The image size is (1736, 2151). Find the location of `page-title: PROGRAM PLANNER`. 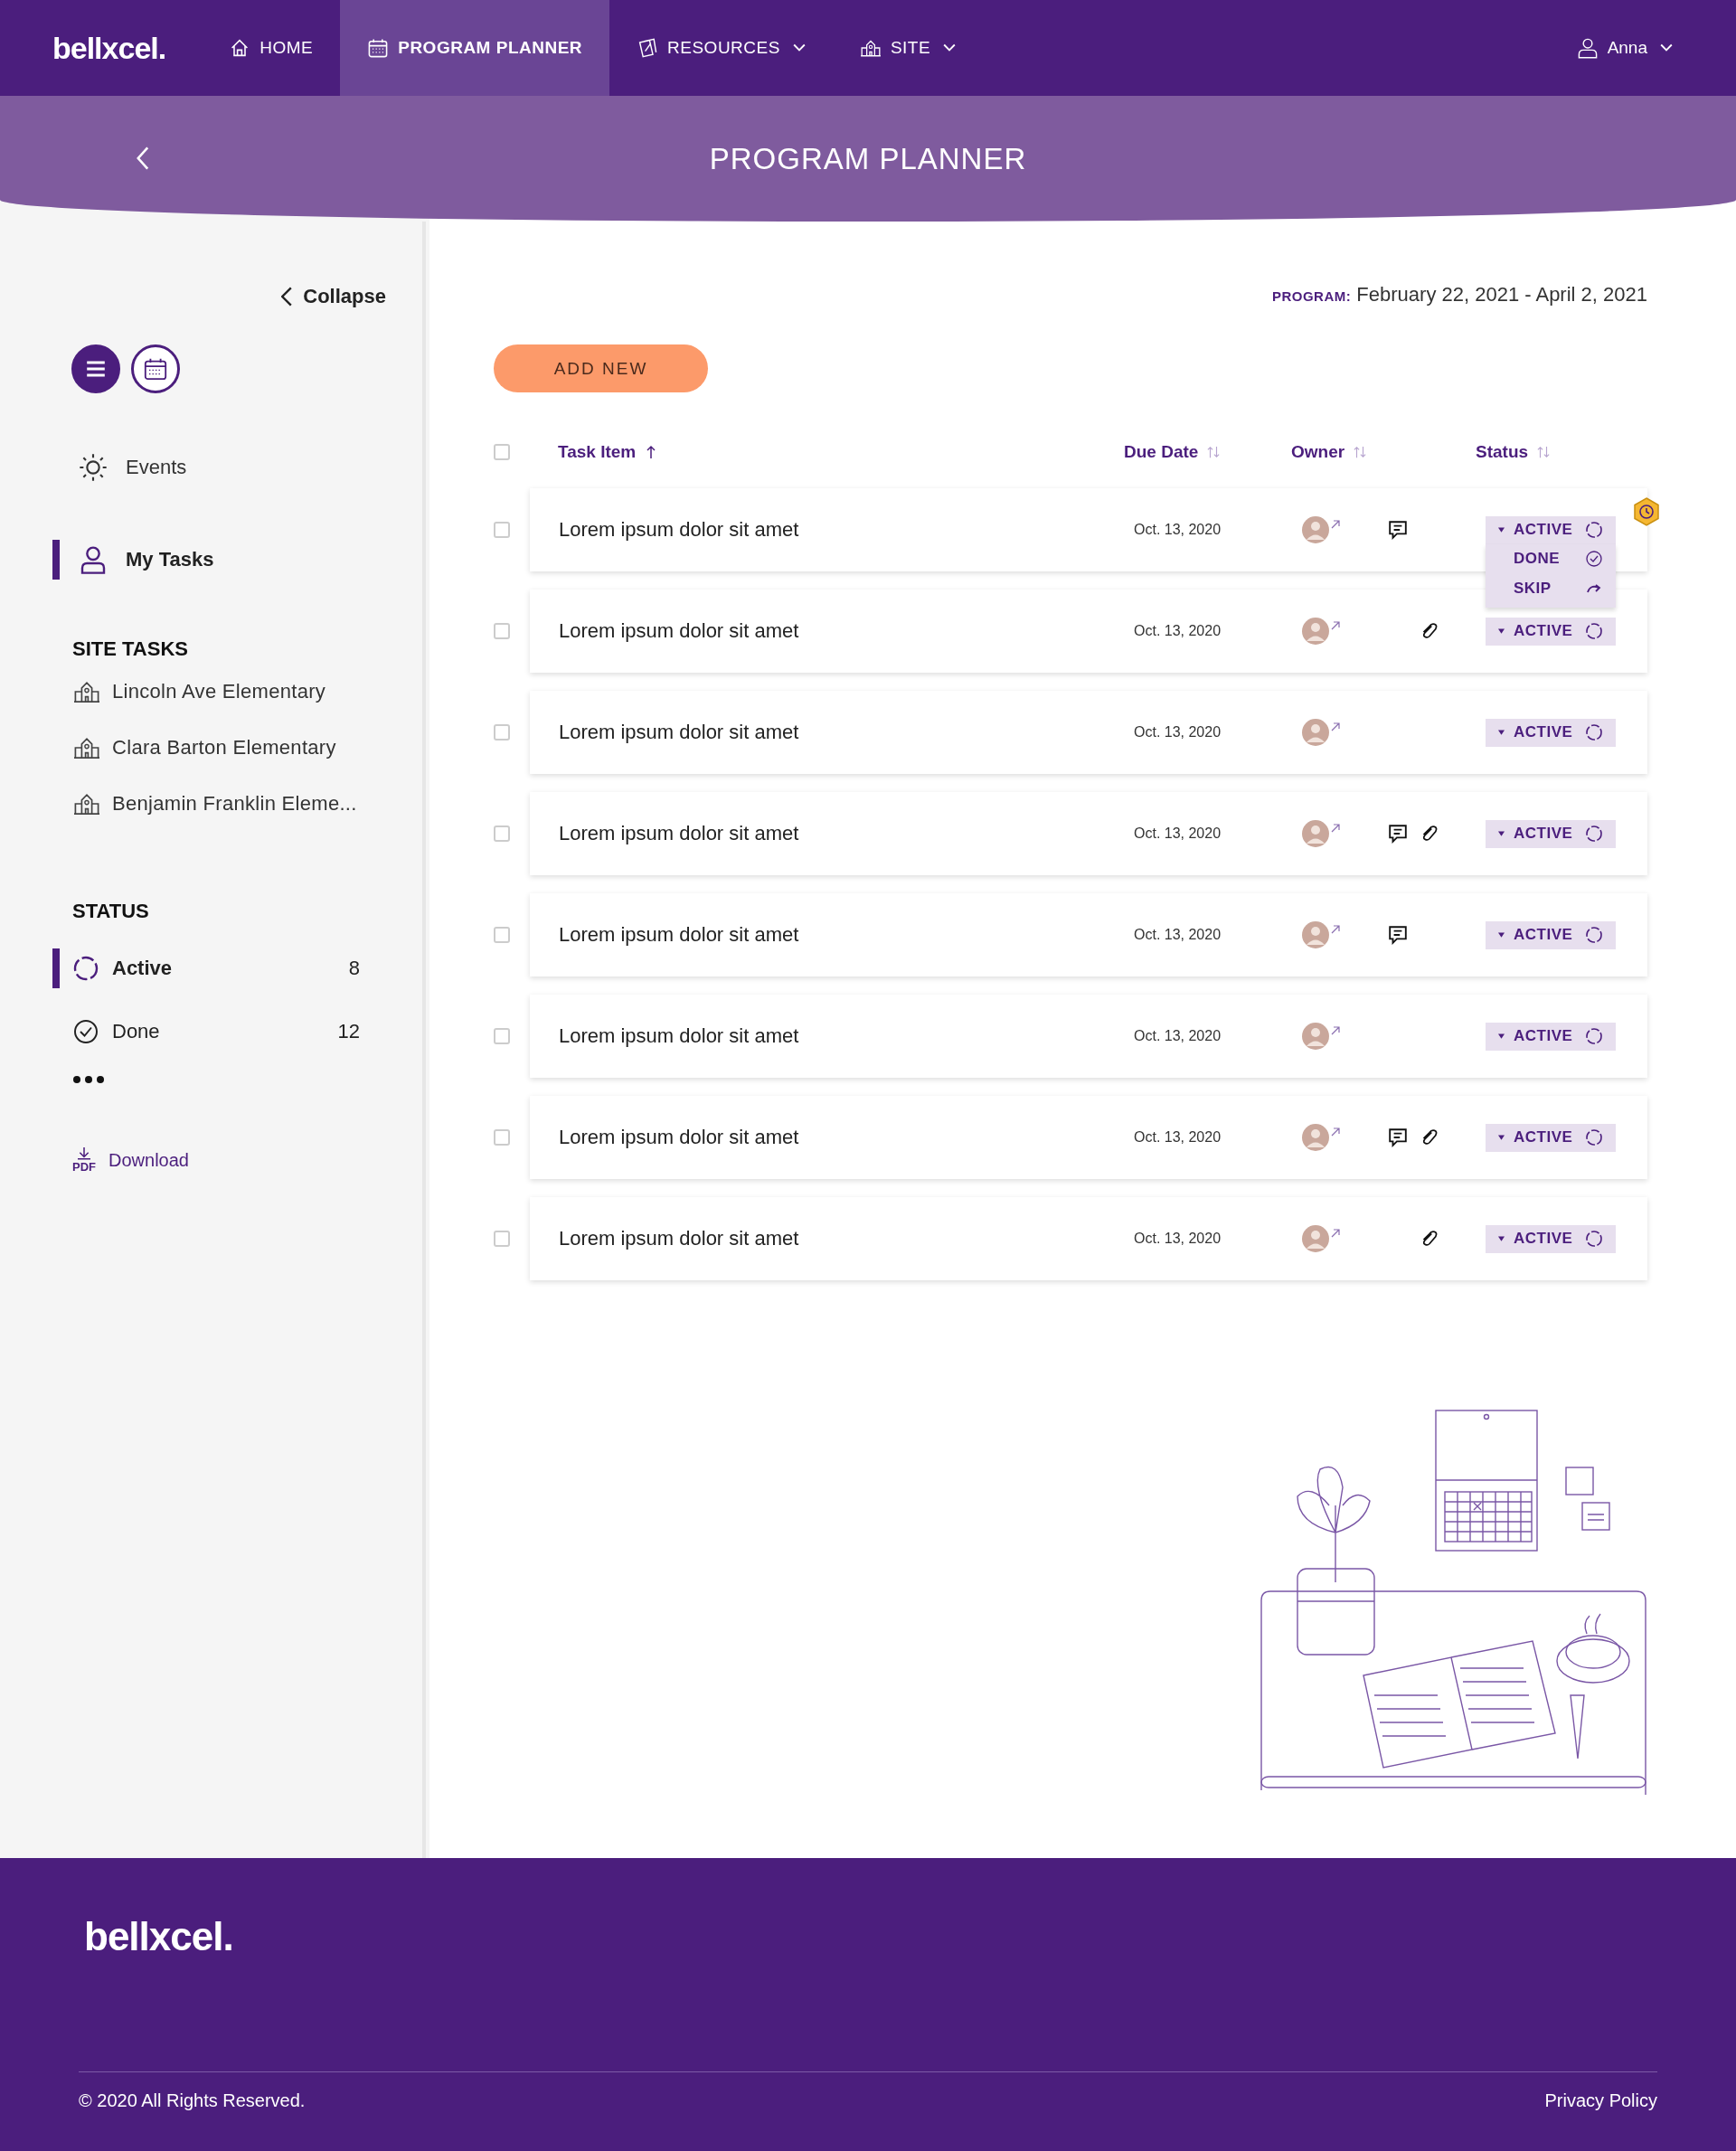

page-title: PROGRAM PLANNER is located at coordinates (868, 158).